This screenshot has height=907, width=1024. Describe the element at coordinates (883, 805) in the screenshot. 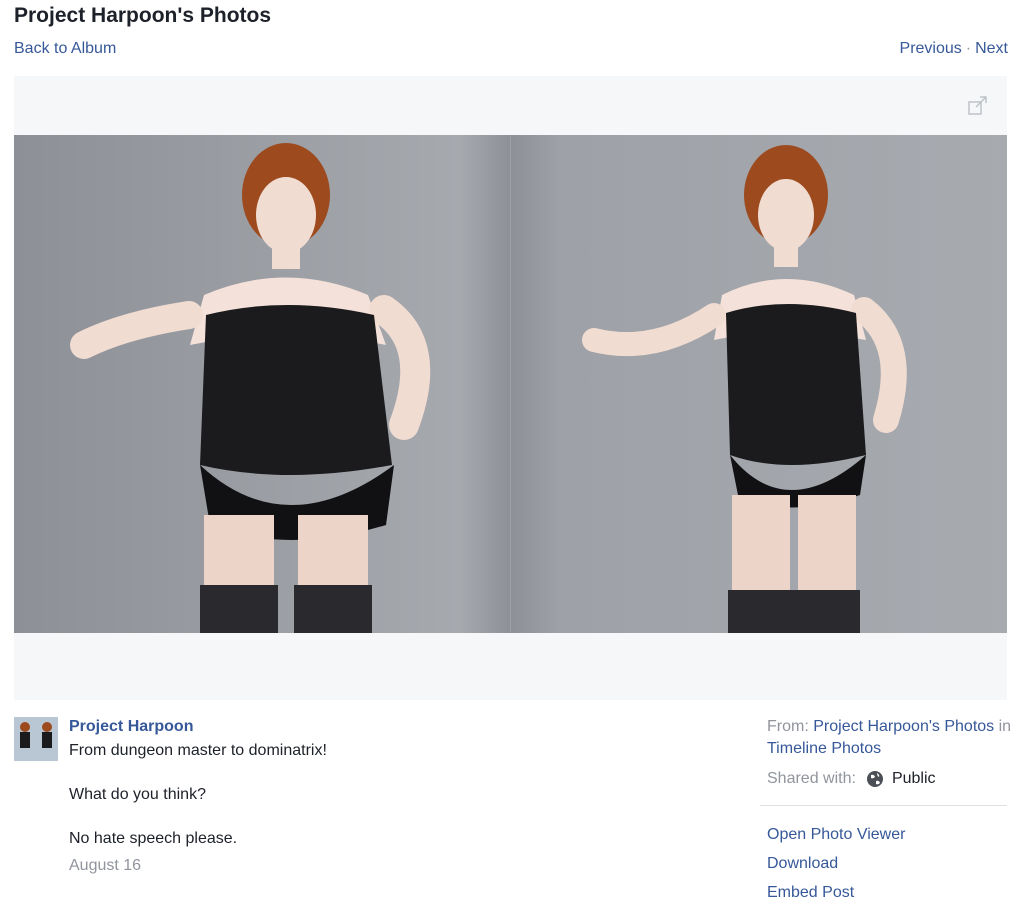

I see `sidebar-divider` at that location.